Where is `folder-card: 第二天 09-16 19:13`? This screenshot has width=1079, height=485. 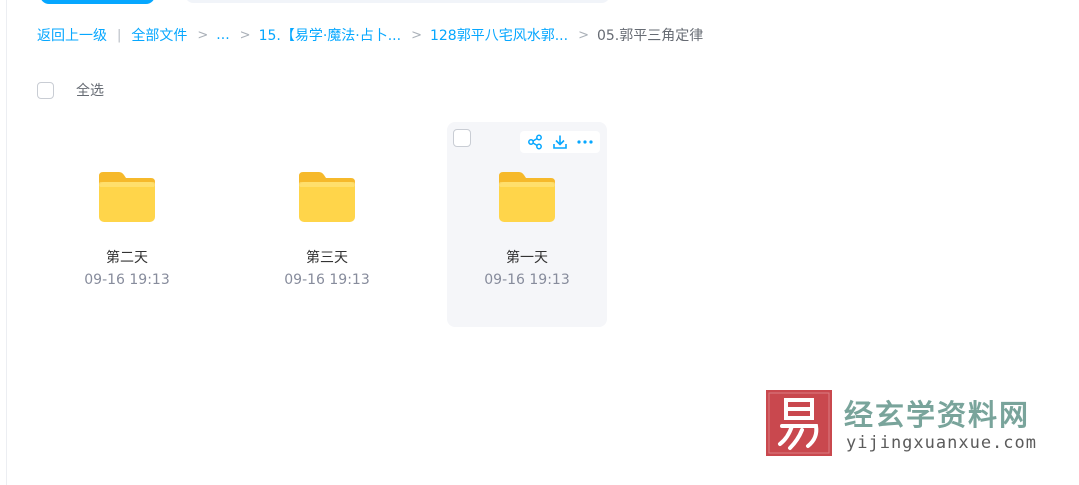
folder-card: 第二天 09-16 19:13 is located at coordinates (127, 224).